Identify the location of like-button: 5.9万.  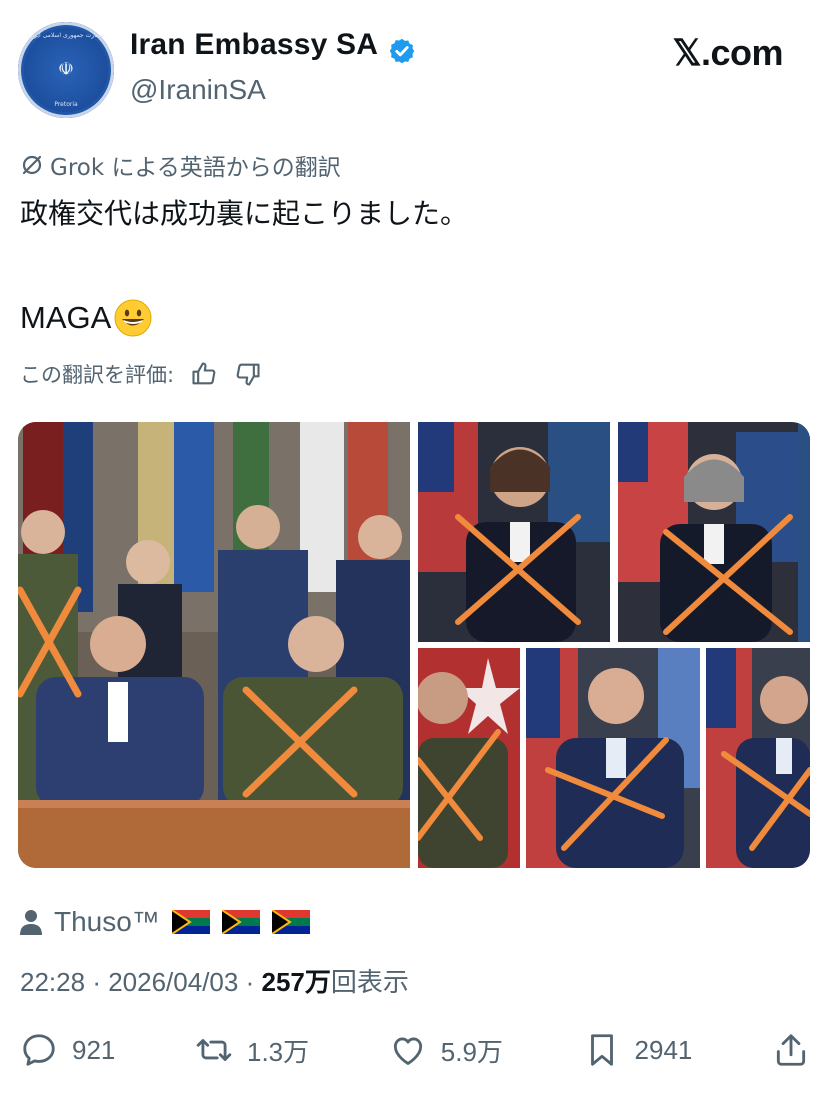
(446, 1050).